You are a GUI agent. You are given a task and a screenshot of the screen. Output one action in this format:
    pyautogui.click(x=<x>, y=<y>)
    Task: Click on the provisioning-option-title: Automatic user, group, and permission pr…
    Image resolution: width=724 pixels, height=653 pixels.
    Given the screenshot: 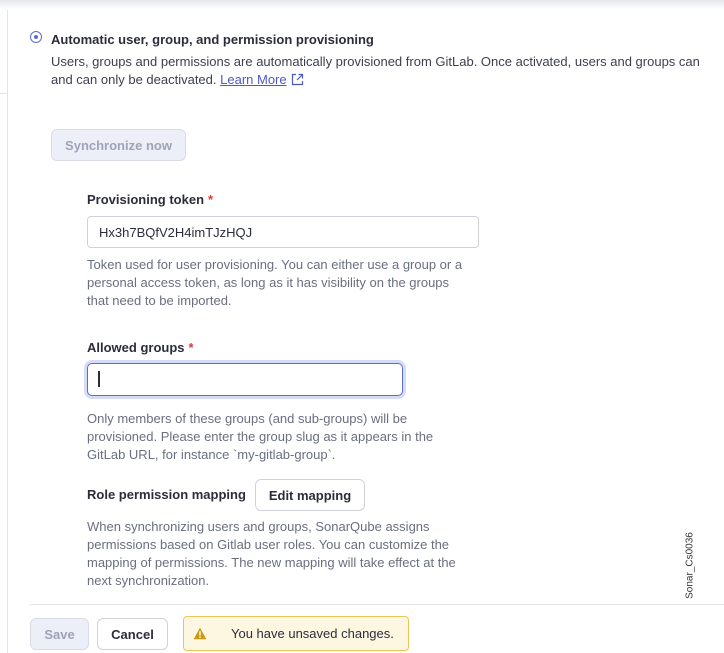 What is the action you would take?
    pyautogui.click(x=212, y=39)
    